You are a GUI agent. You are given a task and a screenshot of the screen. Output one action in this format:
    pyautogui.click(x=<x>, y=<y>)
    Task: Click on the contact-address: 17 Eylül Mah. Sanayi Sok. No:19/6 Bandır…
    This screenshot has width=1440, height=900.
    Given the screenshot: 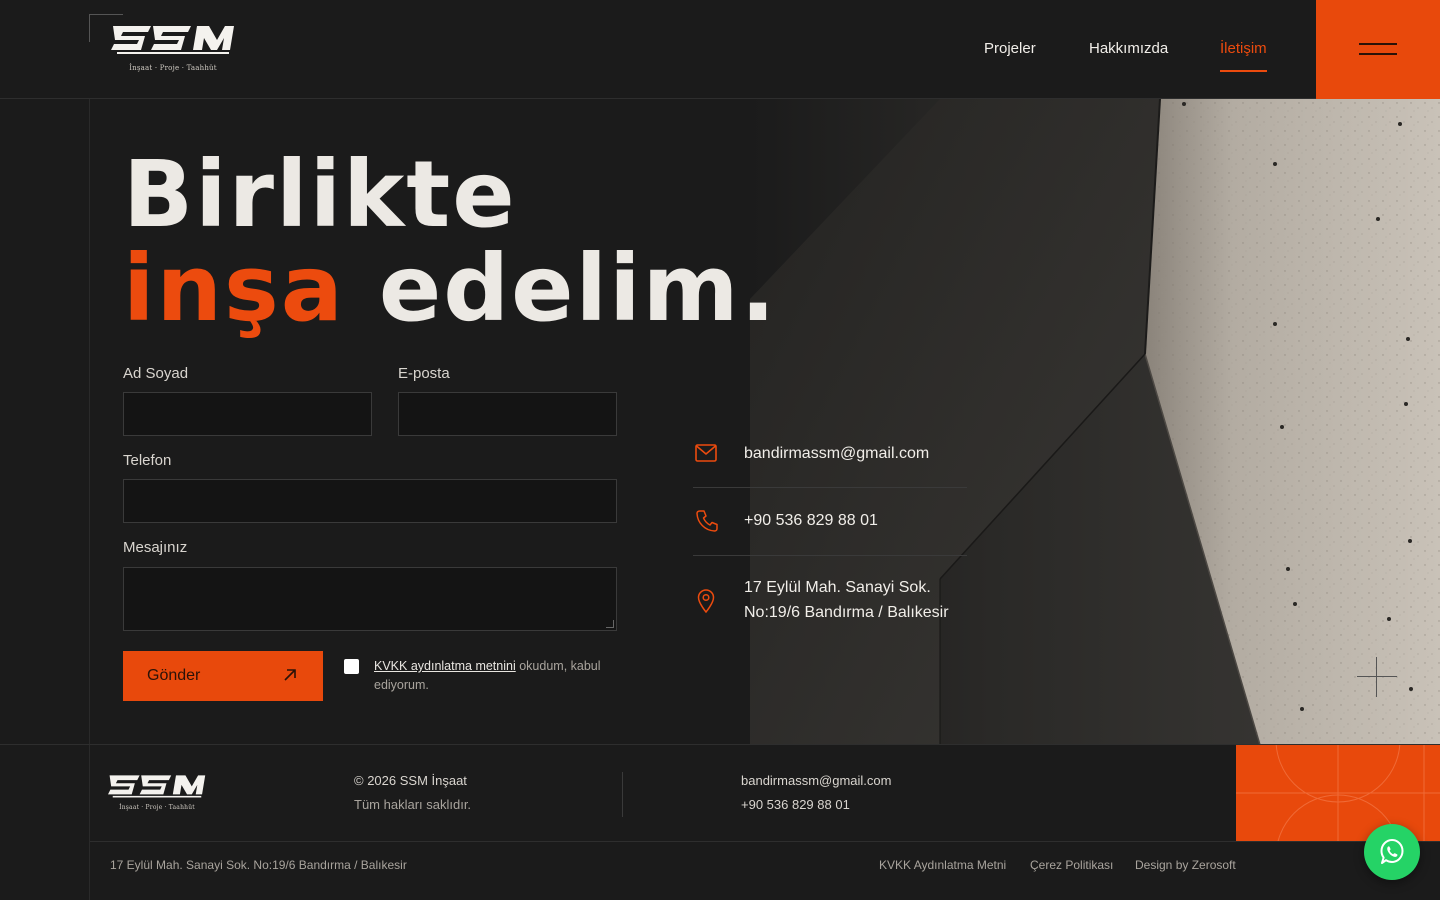 What is the action you would take?
    pyautogui.click(x=846, y=600)
    